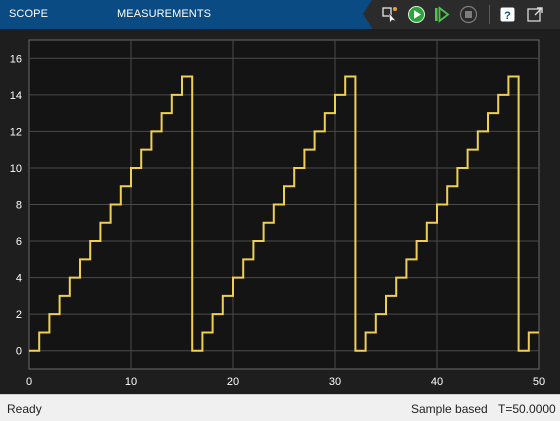 Image resolution: width=560 pixels, height=421 pixels. What do you see at coordinates (335, 382) in the screenshot?
I see `x-tick-label: 30` at bounding box center [335, 382].